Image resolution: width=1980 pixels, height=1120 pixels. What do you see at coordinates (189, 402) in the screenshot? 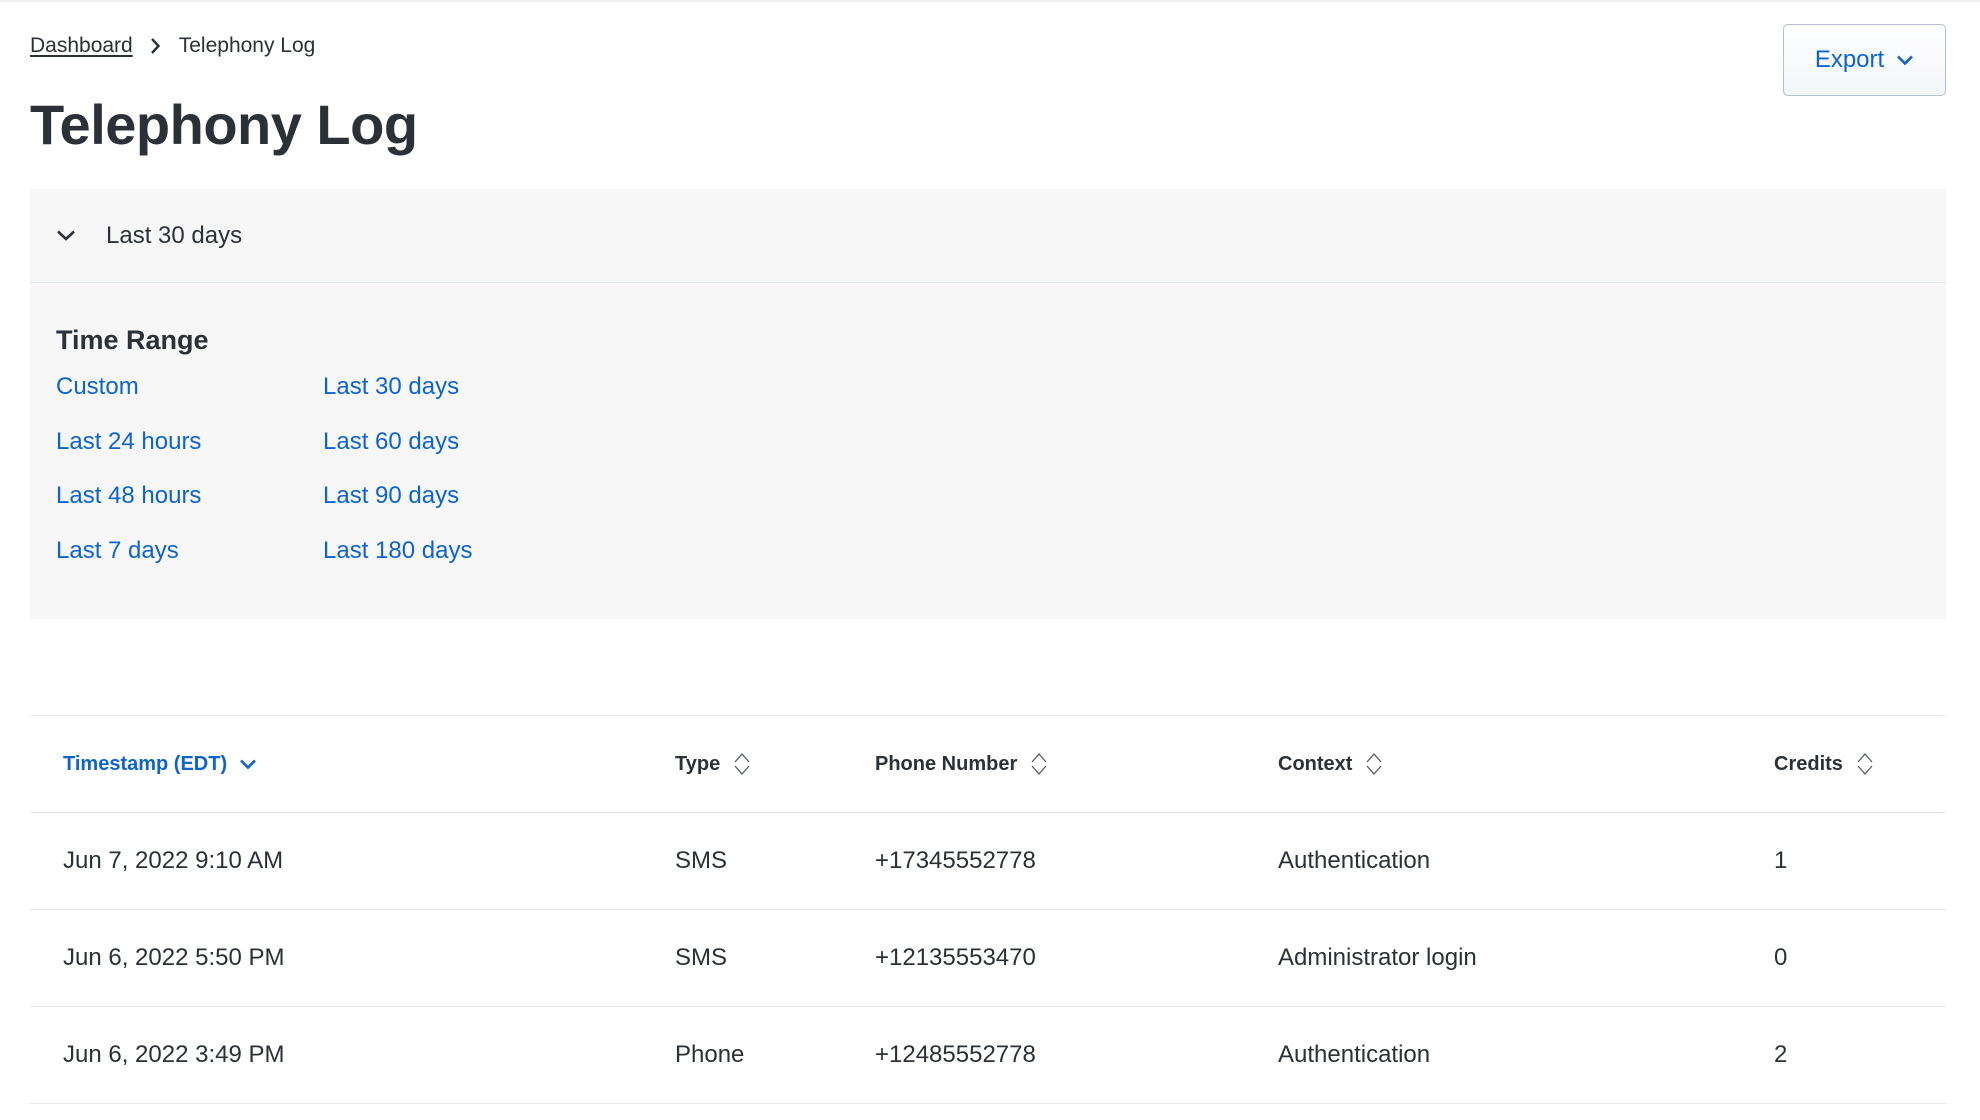
I see `range-option-custom: Custom` at bounding box center [189, 402].